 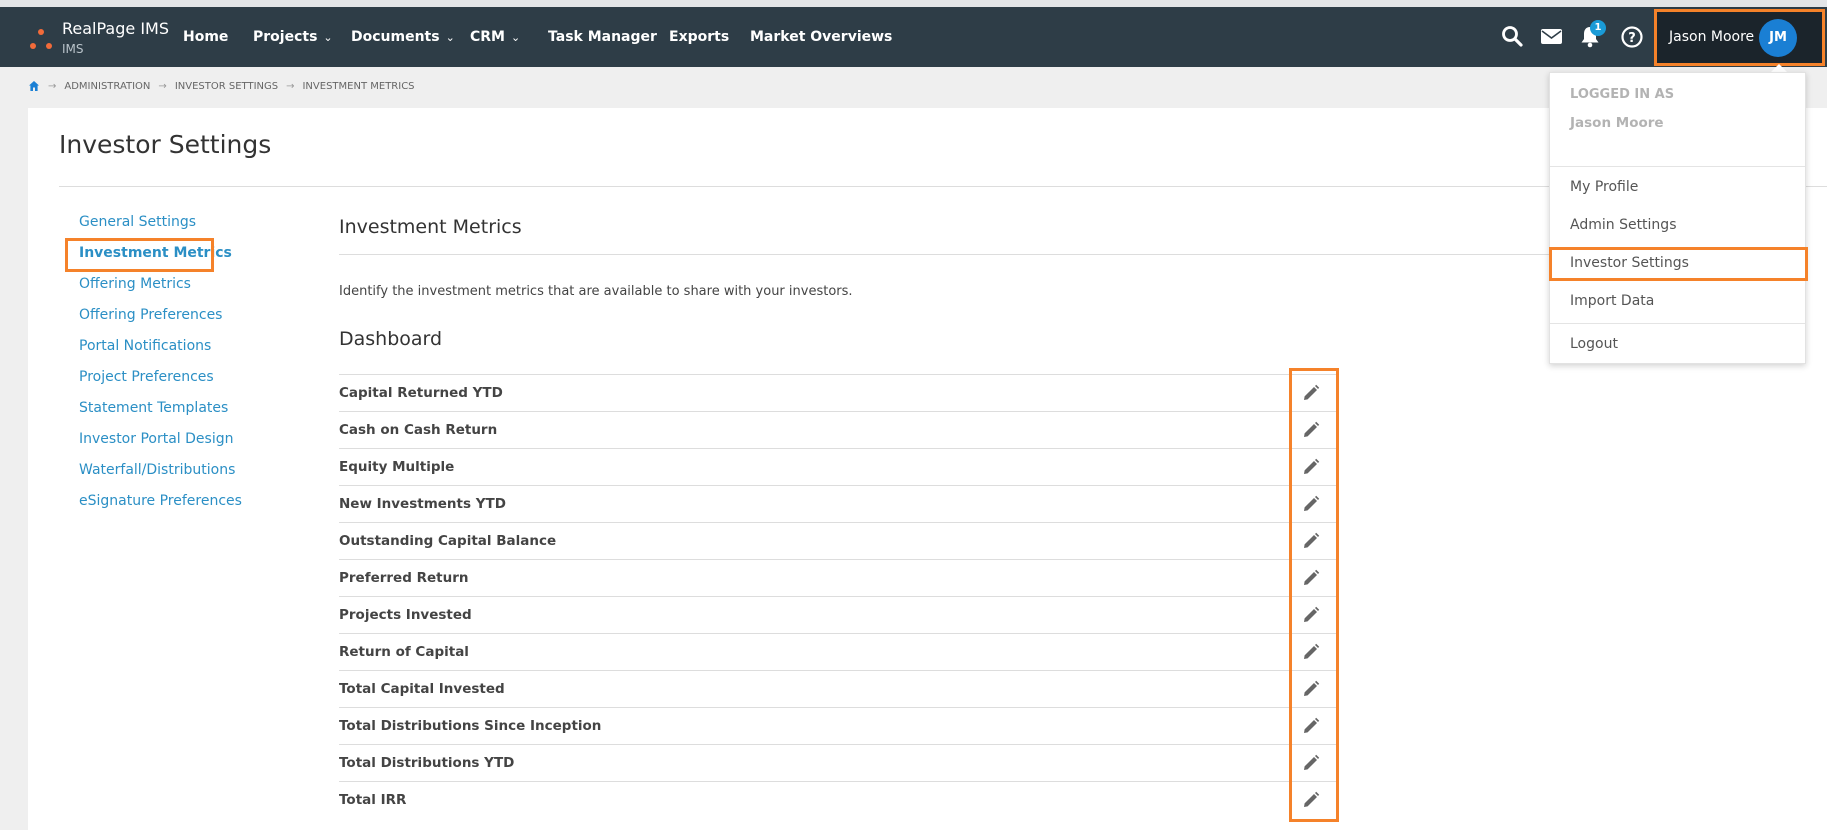 I want to click on nav-task-manager: Task Manager, so click(x=602, y=37).